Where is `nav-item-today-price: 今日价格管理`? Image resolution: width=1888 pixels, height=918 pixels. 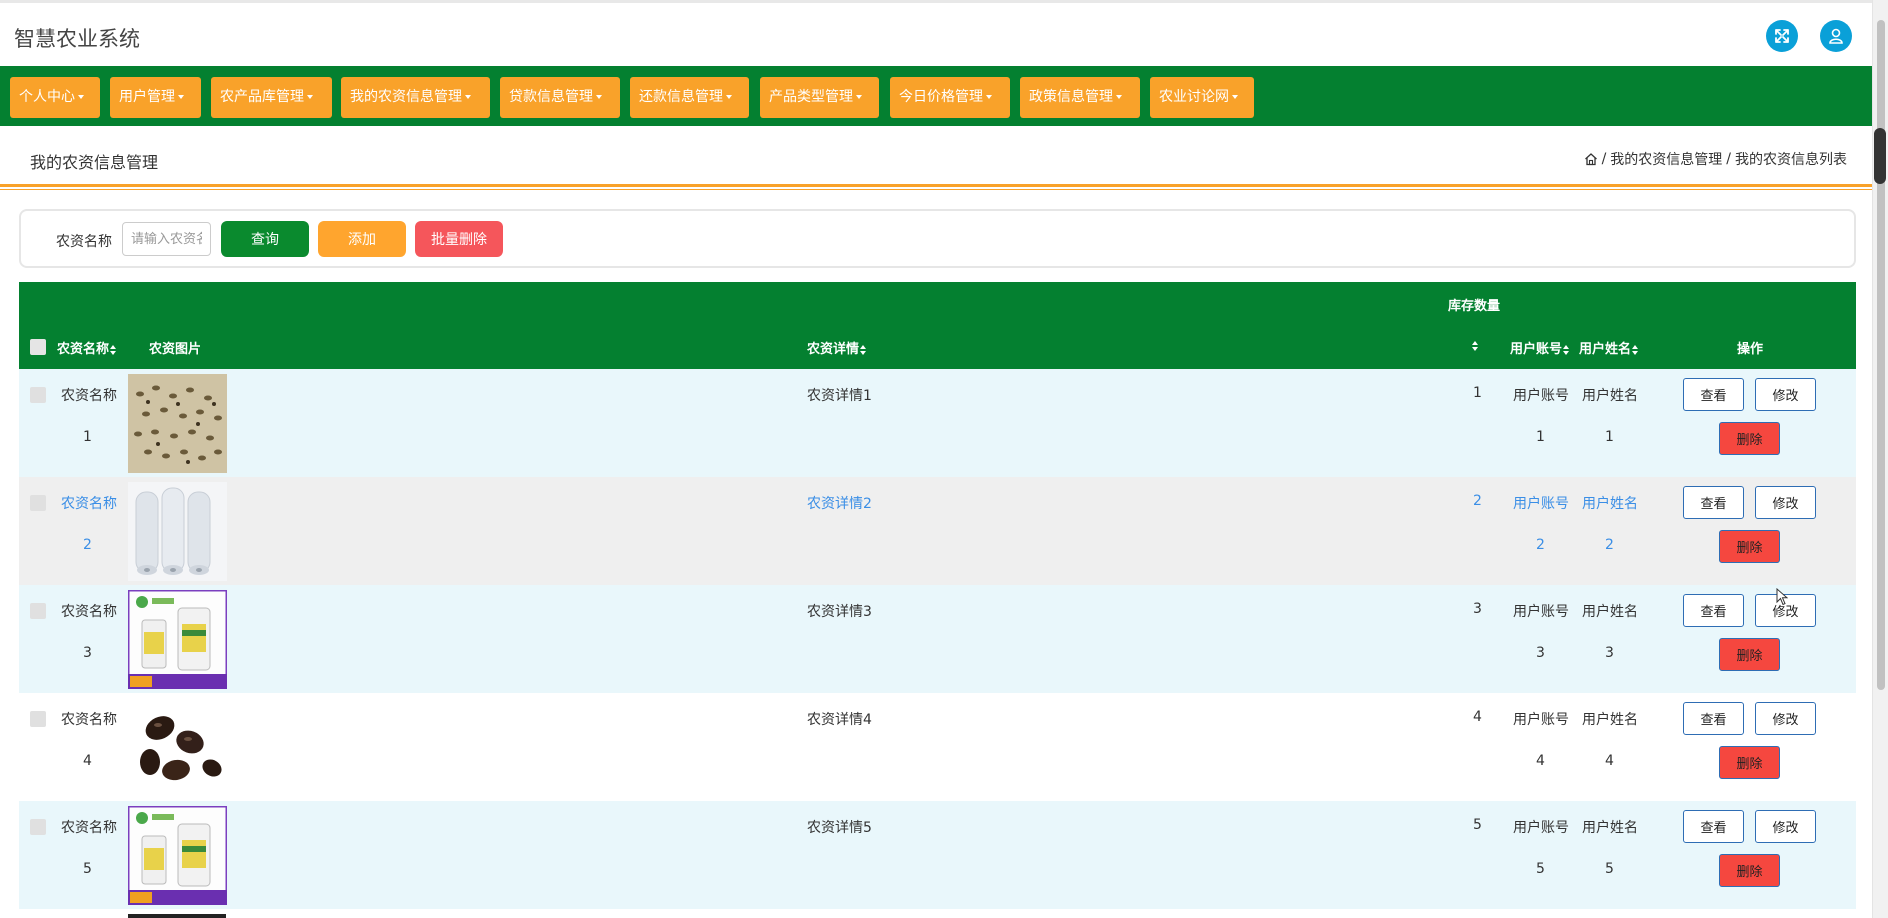 nav-item-today-price: 今日价格管理 is located at coordinates (950, 97).